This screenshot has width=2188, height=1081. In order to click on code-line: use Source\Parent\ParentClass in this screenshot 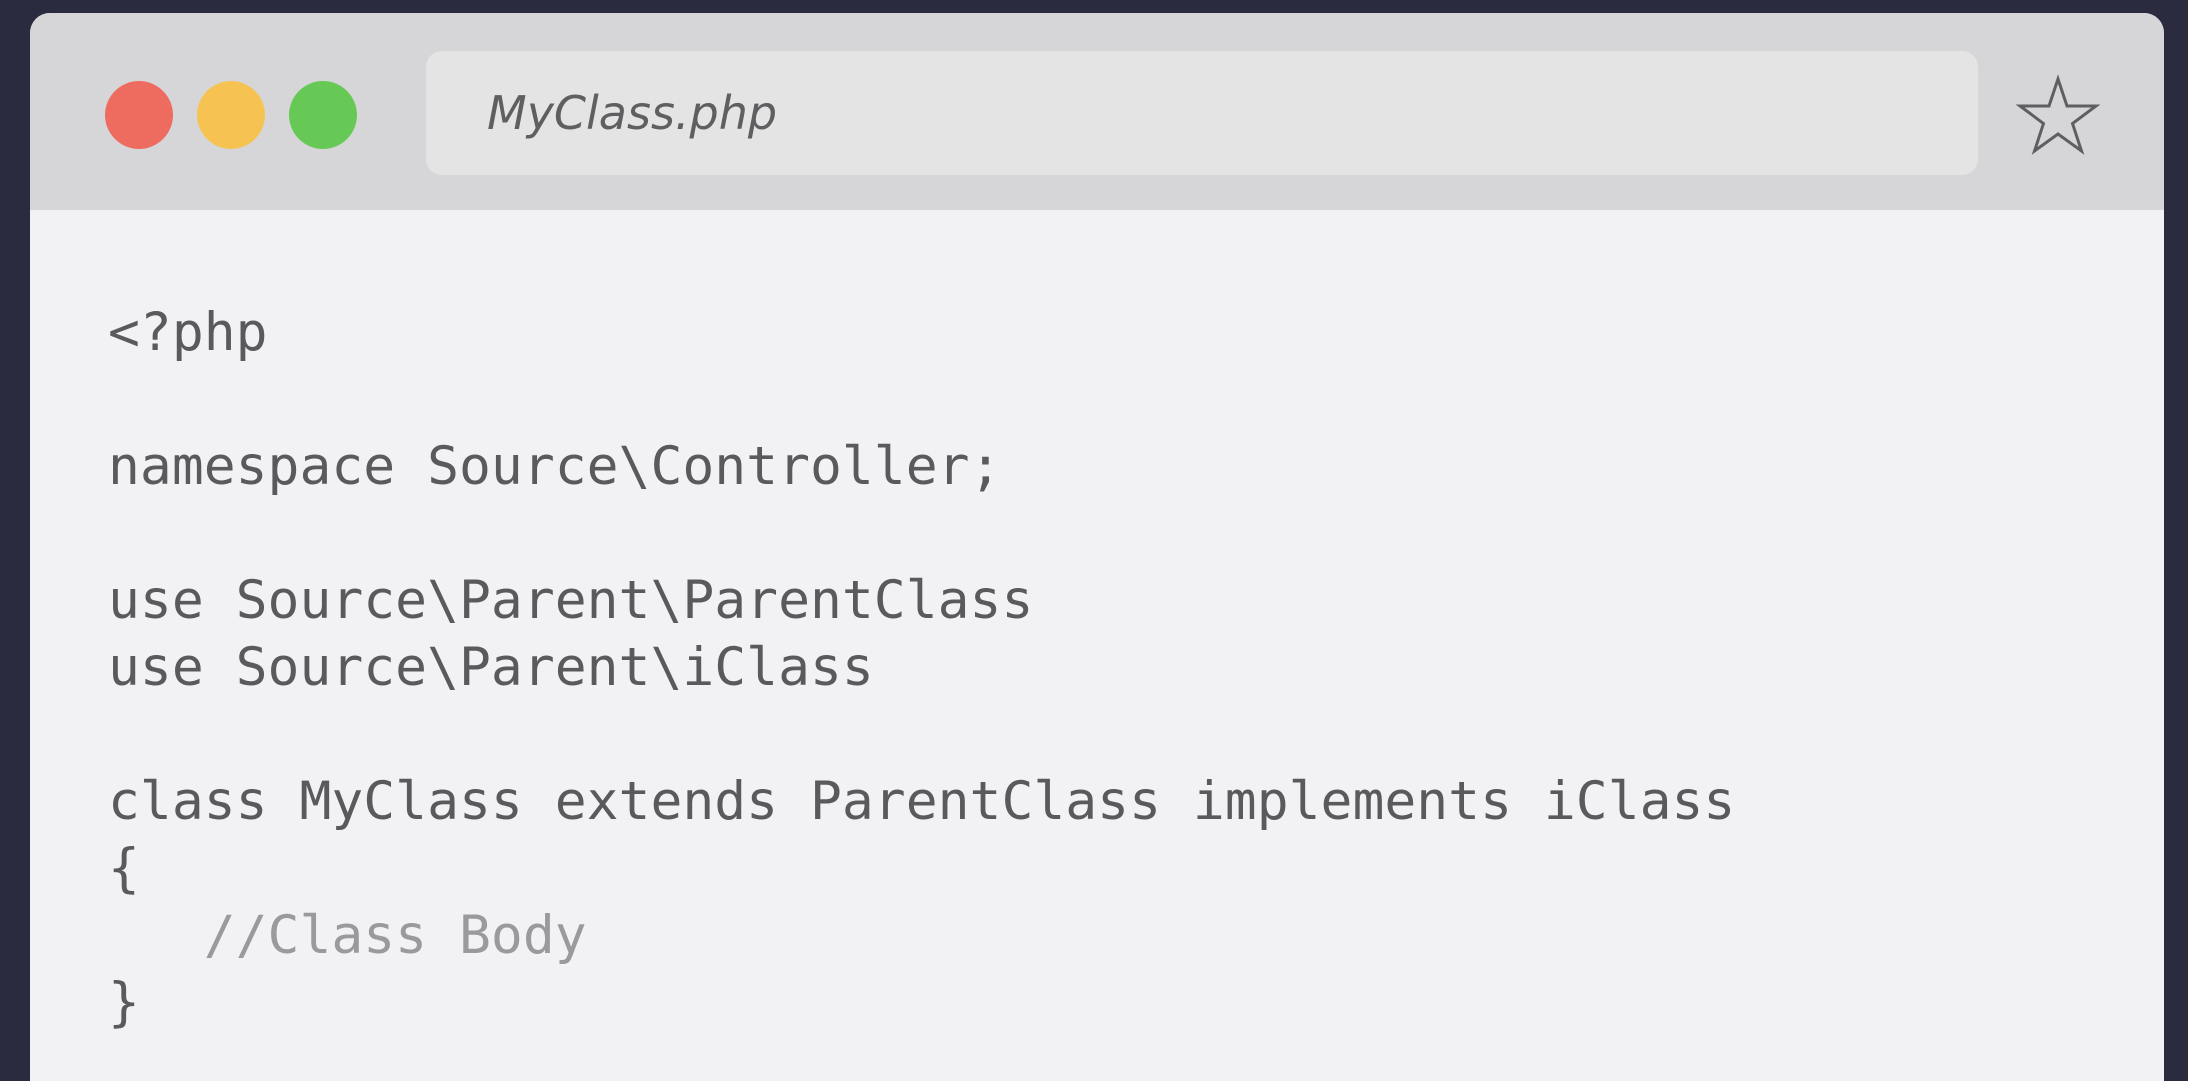, I will do `click(571, 600)`.